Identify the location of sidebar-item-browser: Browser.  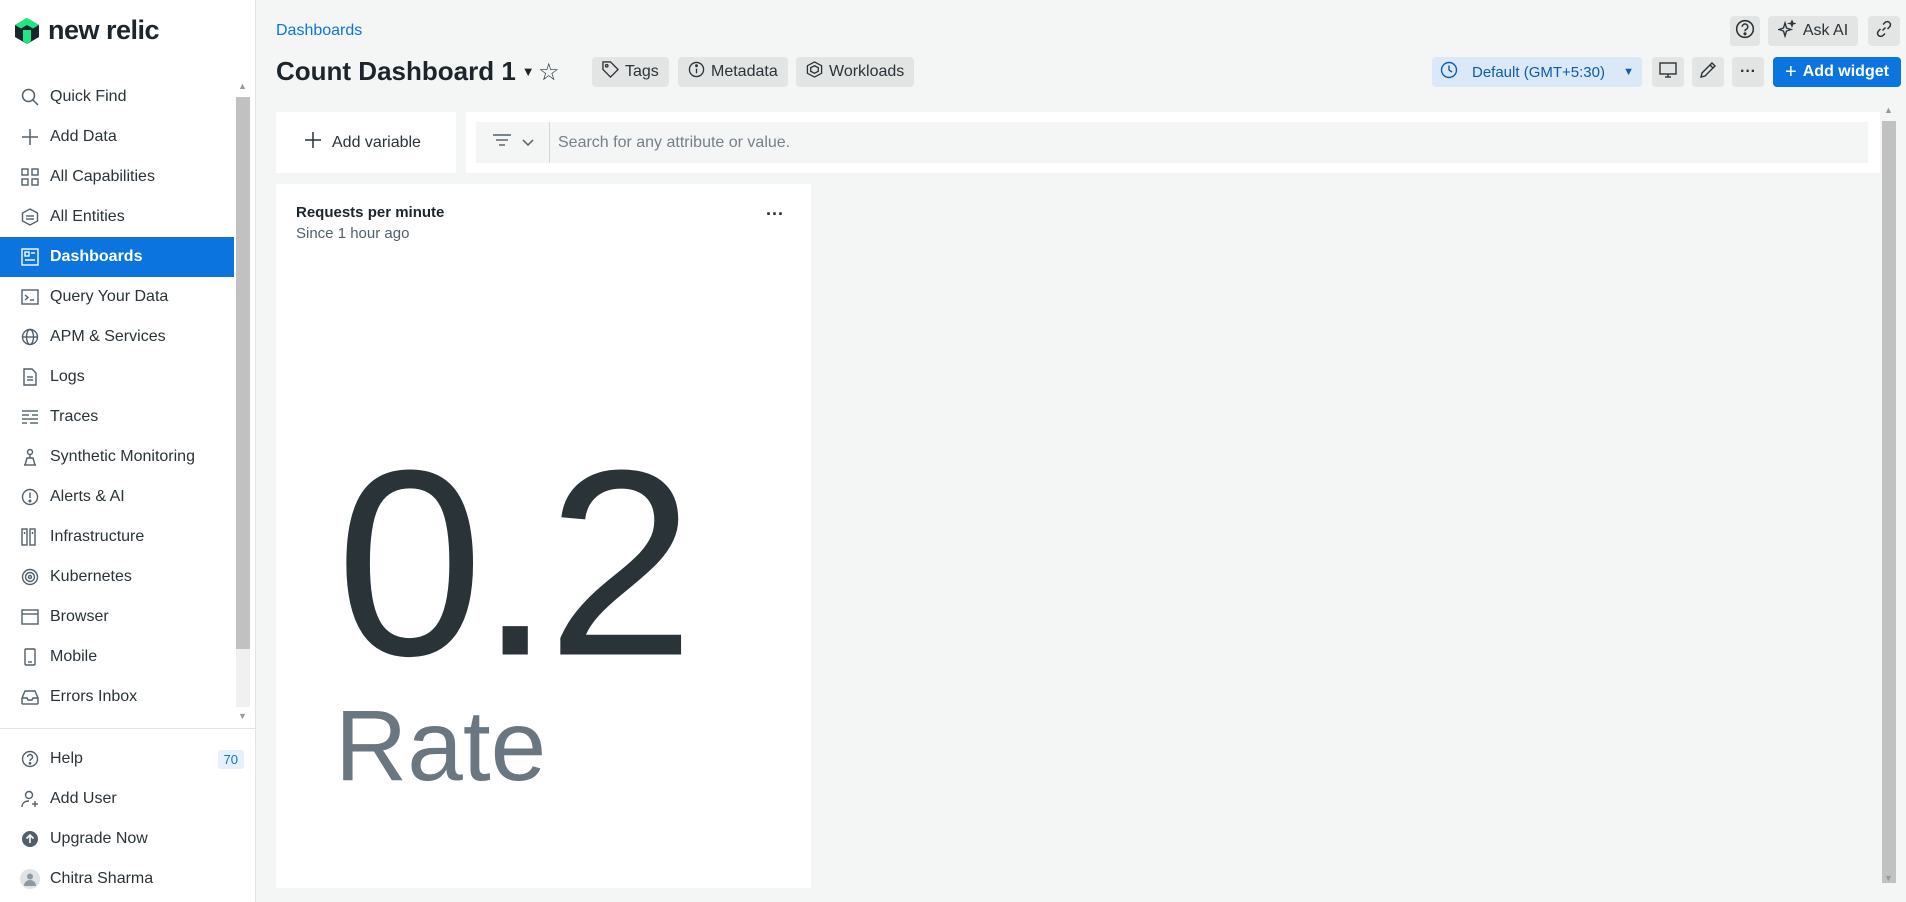
(117, 617).